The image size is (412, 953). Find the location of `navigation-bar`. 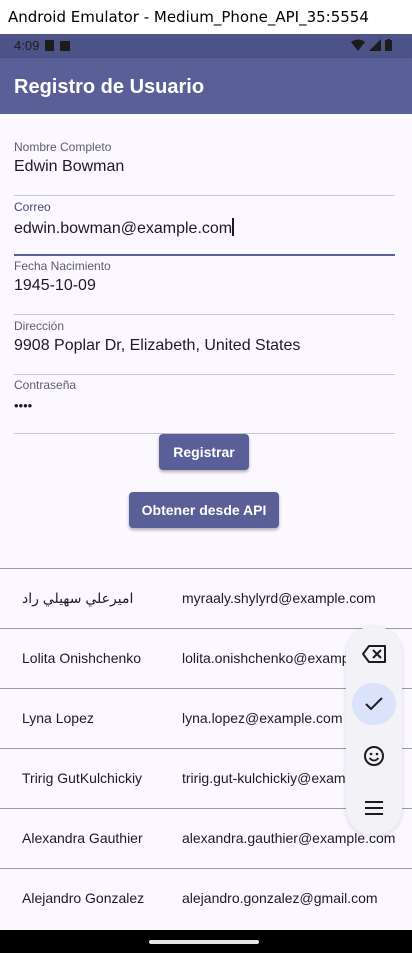

navigation-bar is located at coordinates (206, 941).